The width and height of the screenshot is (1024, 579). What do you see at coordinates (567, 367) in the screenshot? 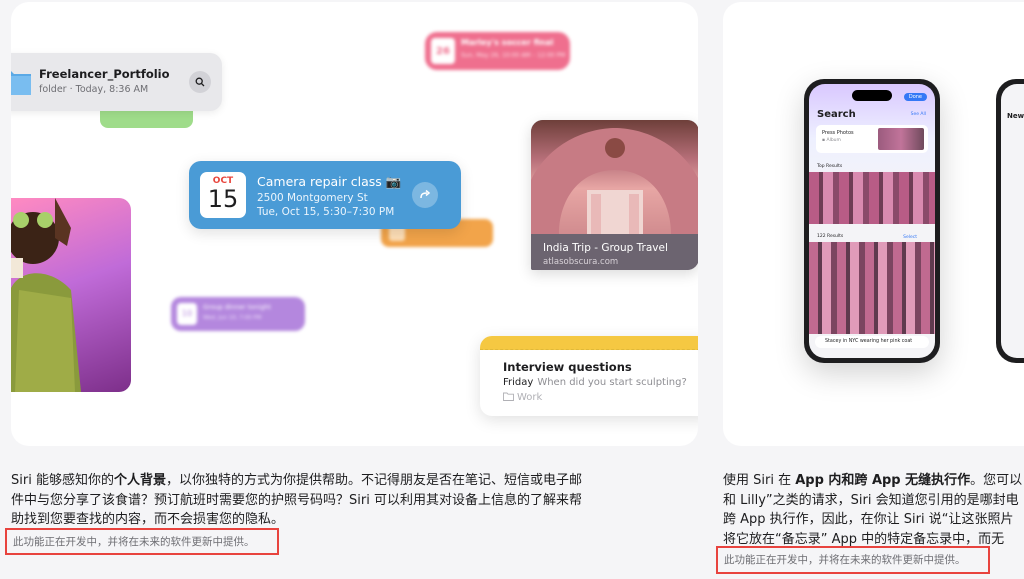
I see `note-title: Interview questions` at bounding box center [567, 367].